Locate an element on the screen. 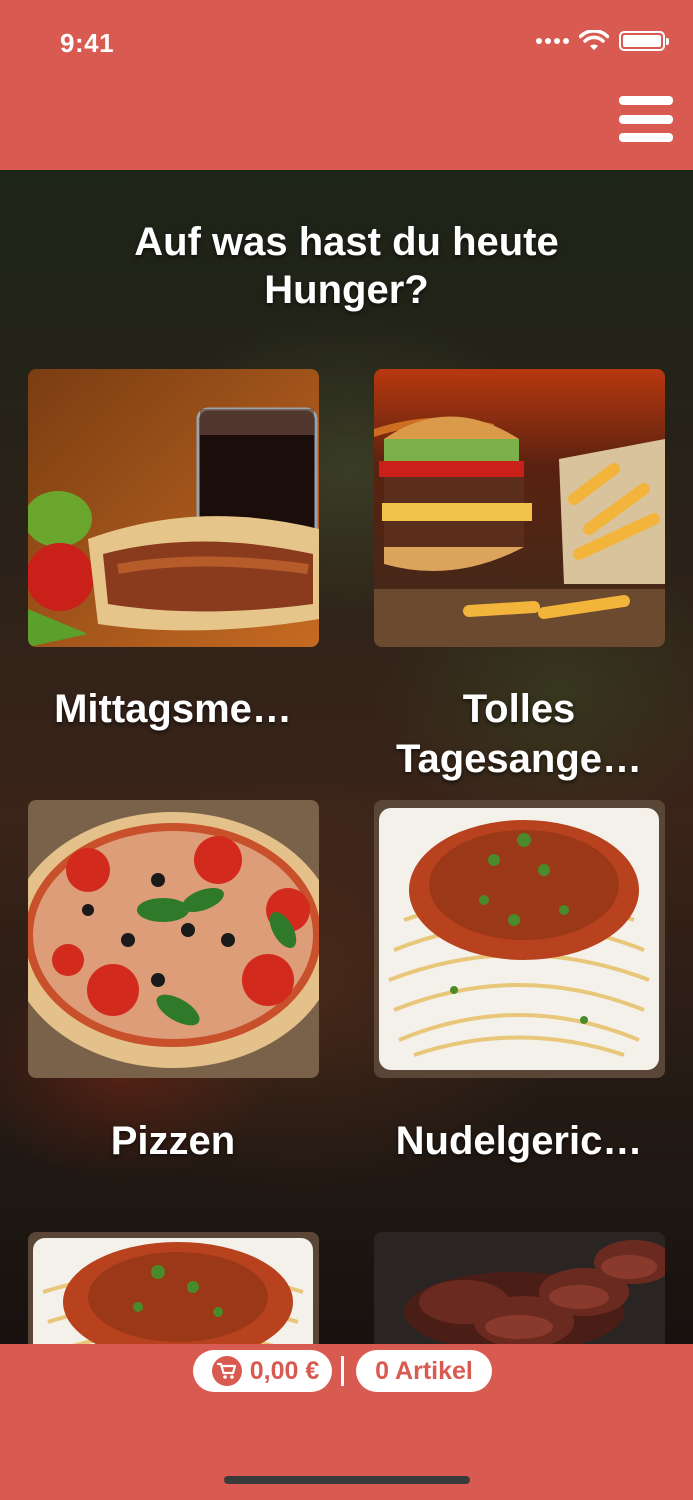 The width and height of the screenshot is (693, 1500). category-label-pizzen: Pizzen is located at coordinates (173, 1141).